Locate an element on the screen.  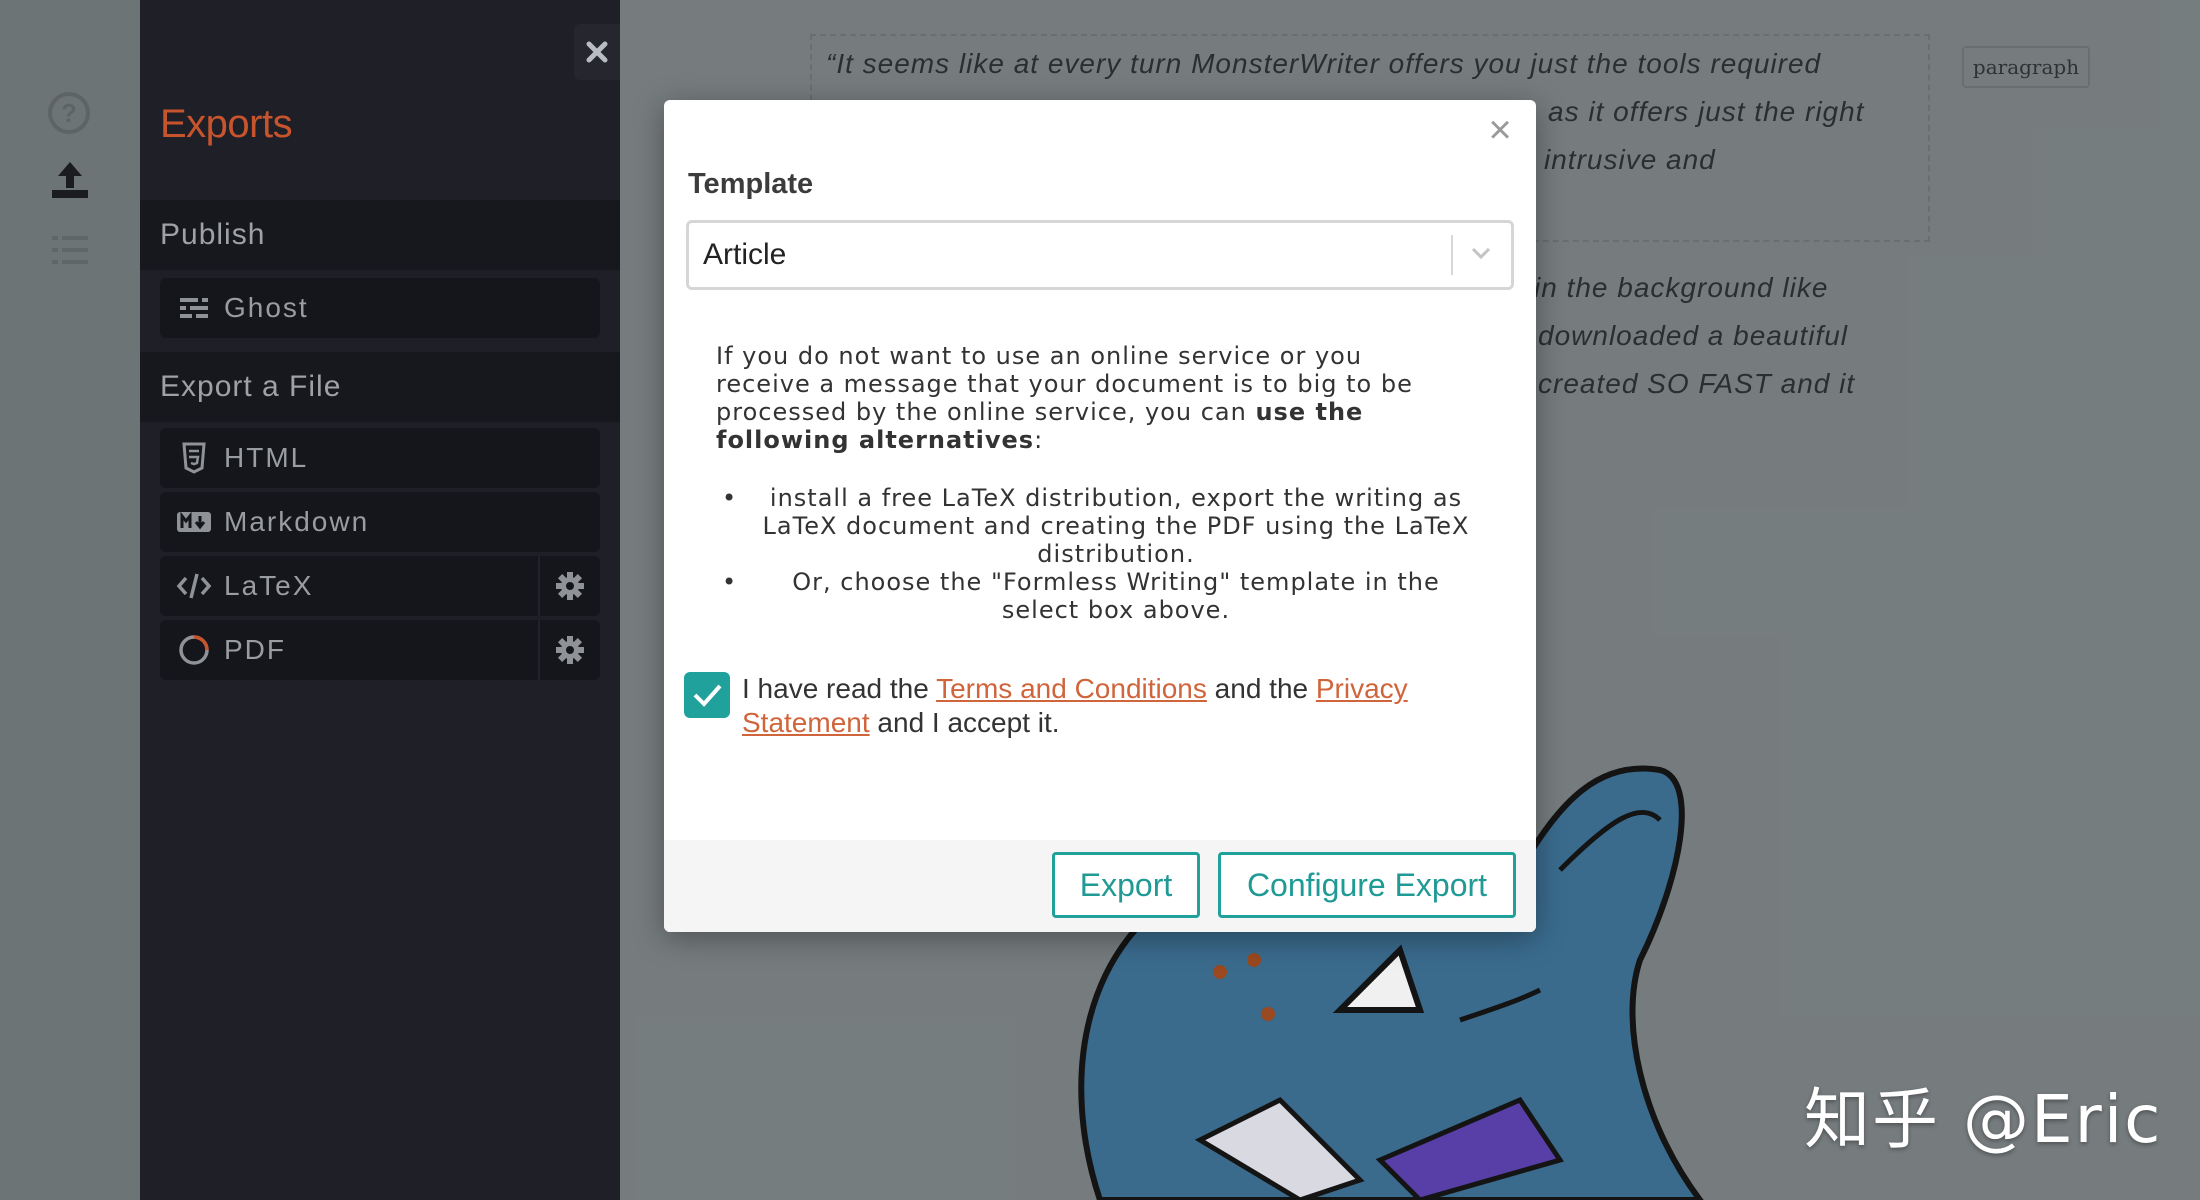
latex-settings-button is located at coordinates (569, 586).